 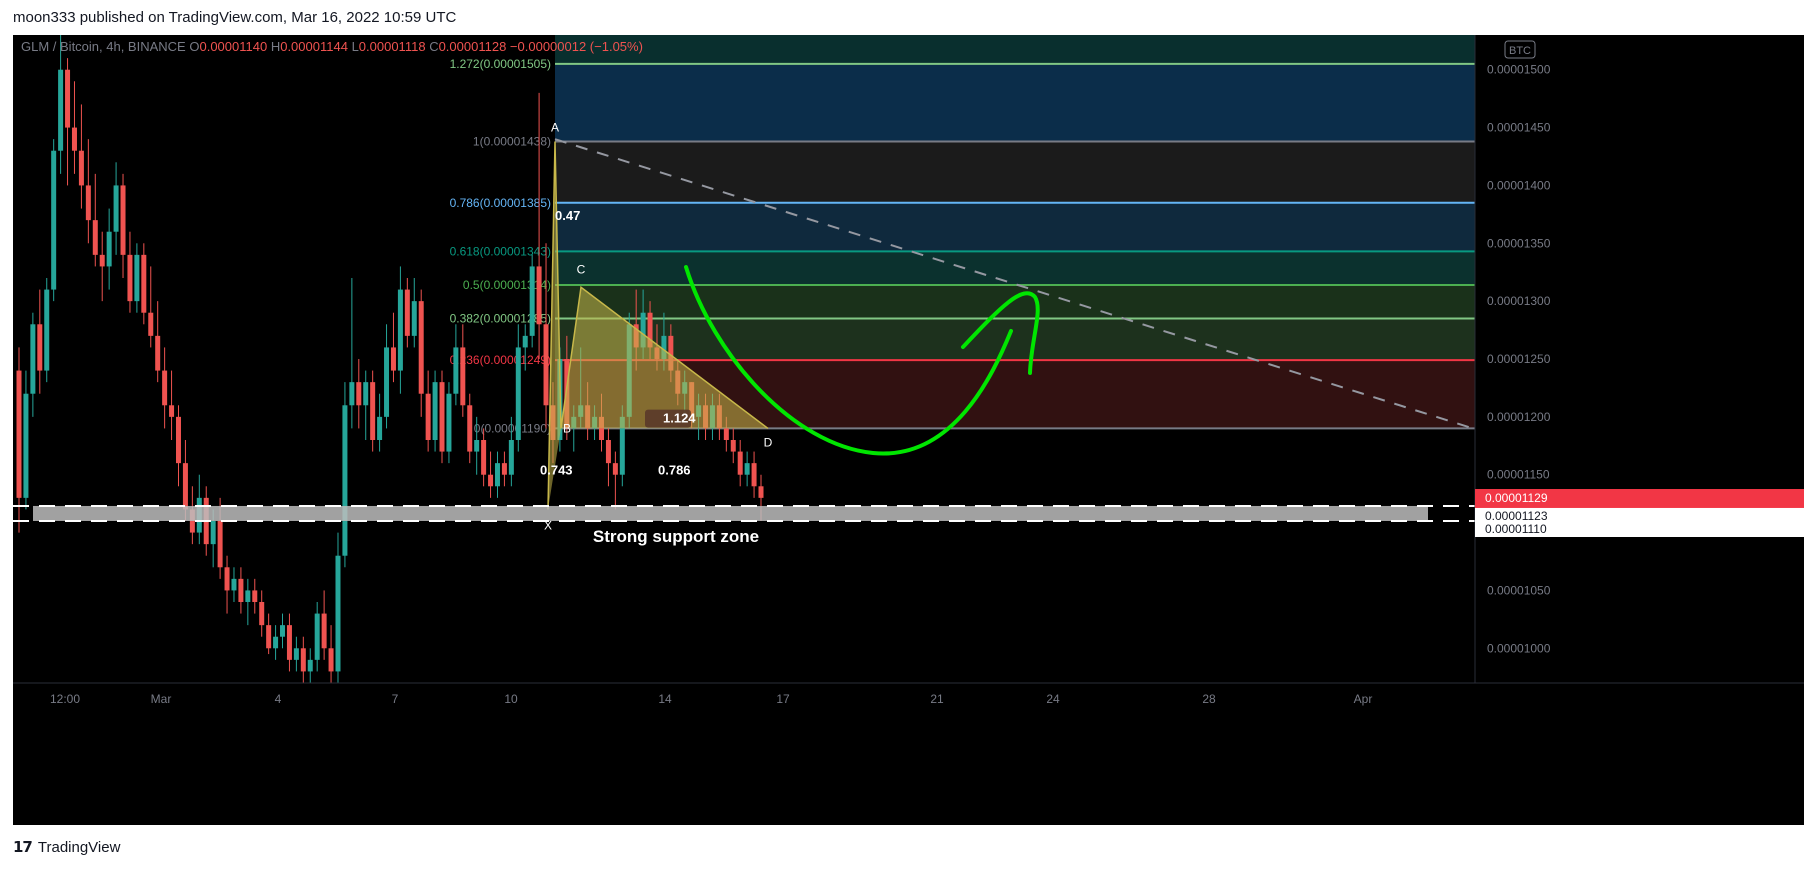 I want to click on x-tick-label: Mar, so click(x=161, y=699).